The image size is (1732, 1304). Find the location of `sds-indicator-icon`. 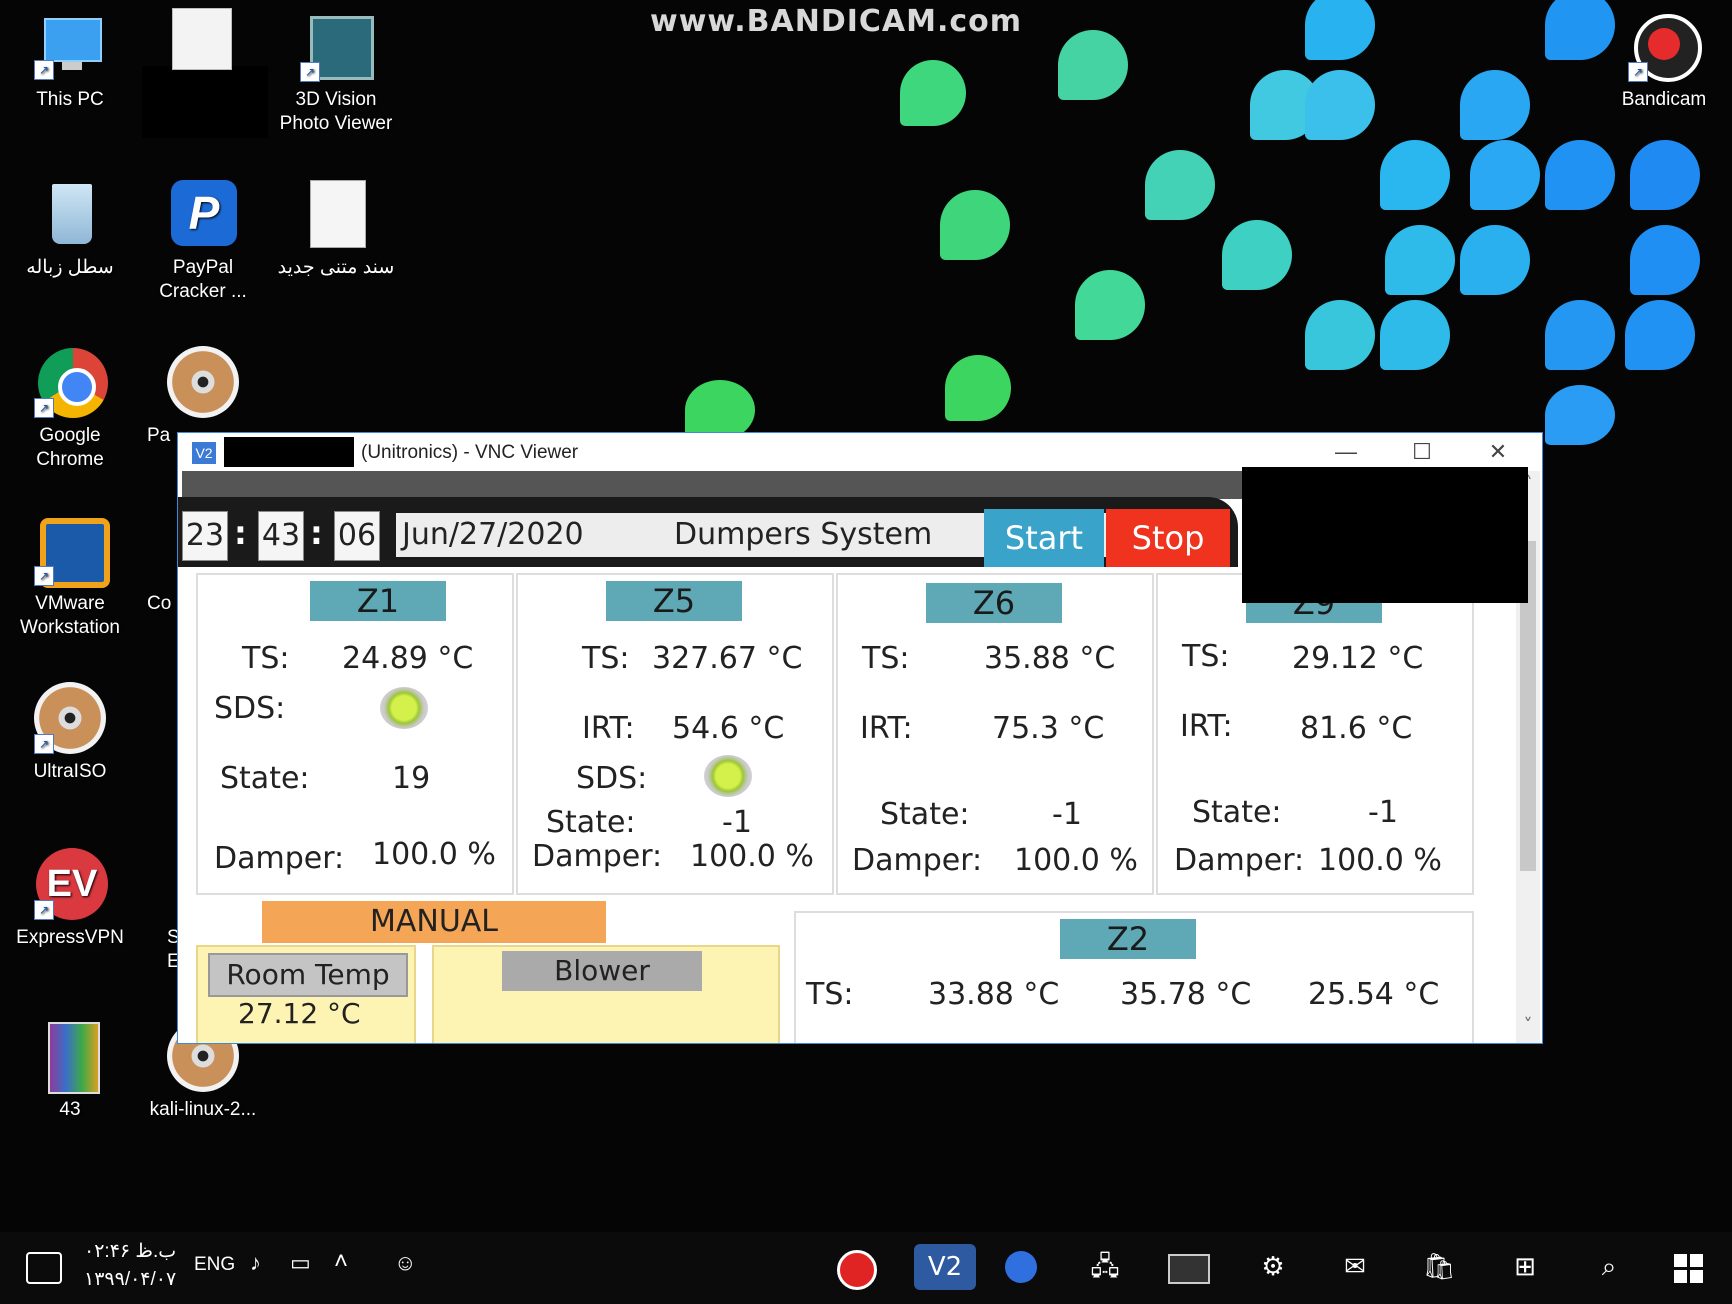

sds-indicator-icon is located at coordinates (728, 776).